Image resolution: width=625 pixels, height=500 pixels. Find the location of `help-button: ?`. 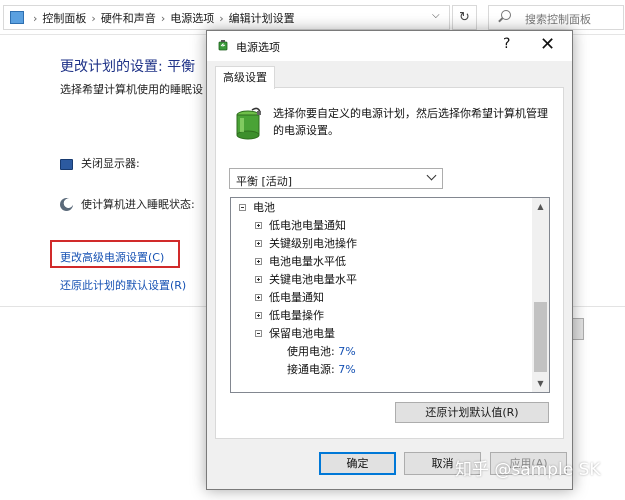

help-button: ? is located at coordinates (506, 44).